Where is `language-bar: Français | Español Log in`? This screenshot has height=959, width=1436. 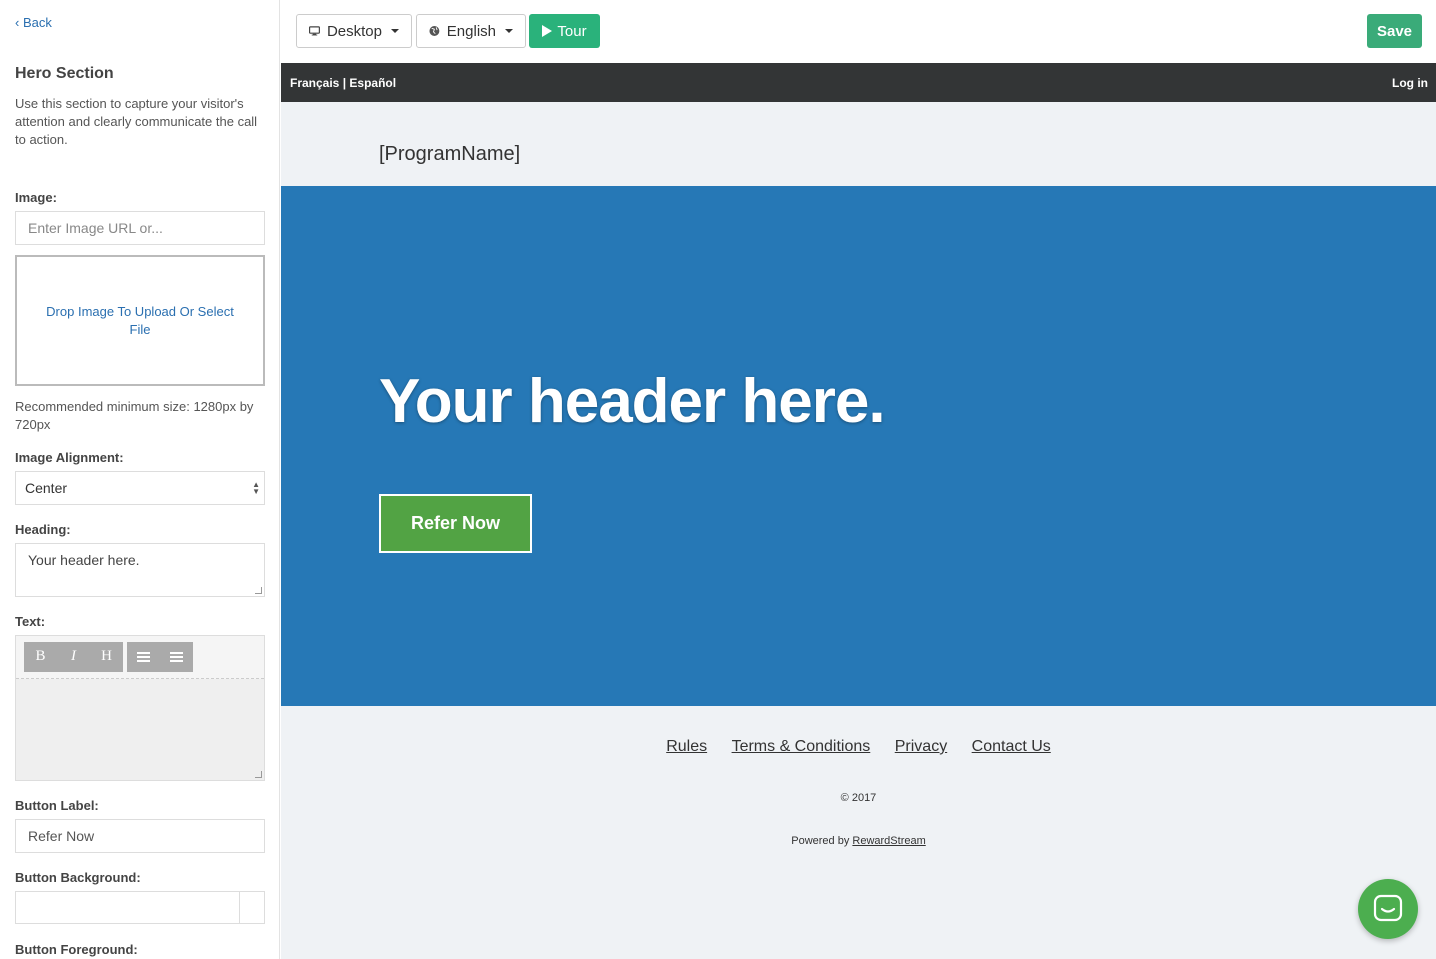
language-bar: Français | Español Log in is located at coordinates (858, 82).